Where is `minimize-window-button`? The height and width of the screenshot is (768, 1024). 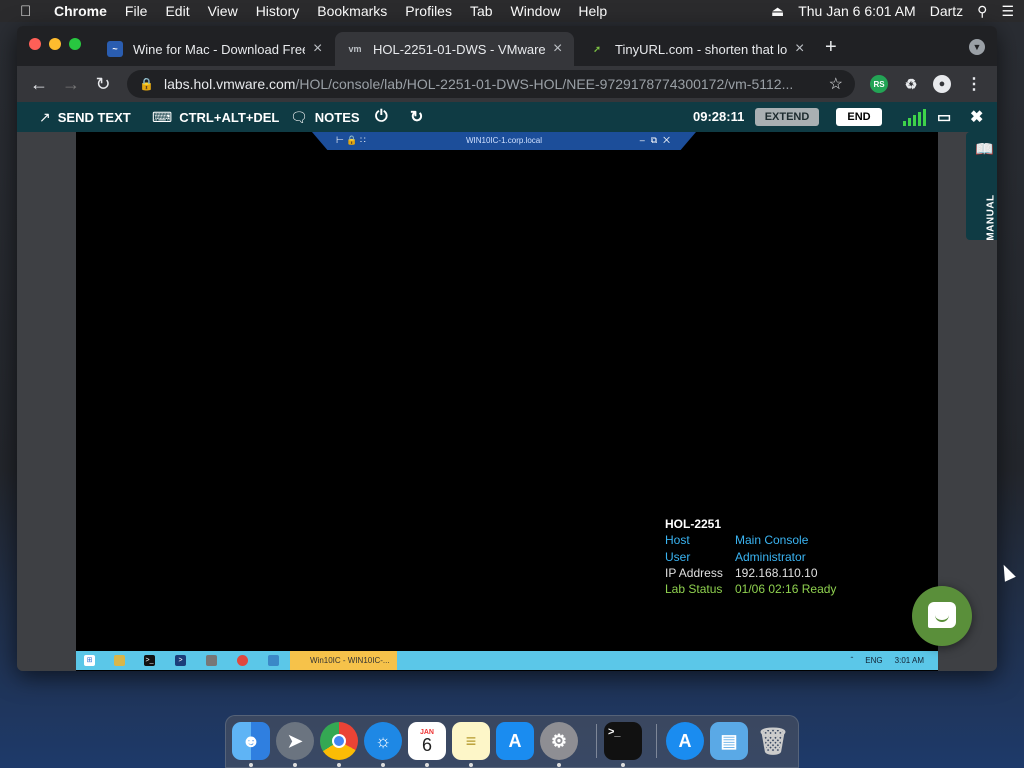
minimize-window-button is located at coordinates (55, 44).